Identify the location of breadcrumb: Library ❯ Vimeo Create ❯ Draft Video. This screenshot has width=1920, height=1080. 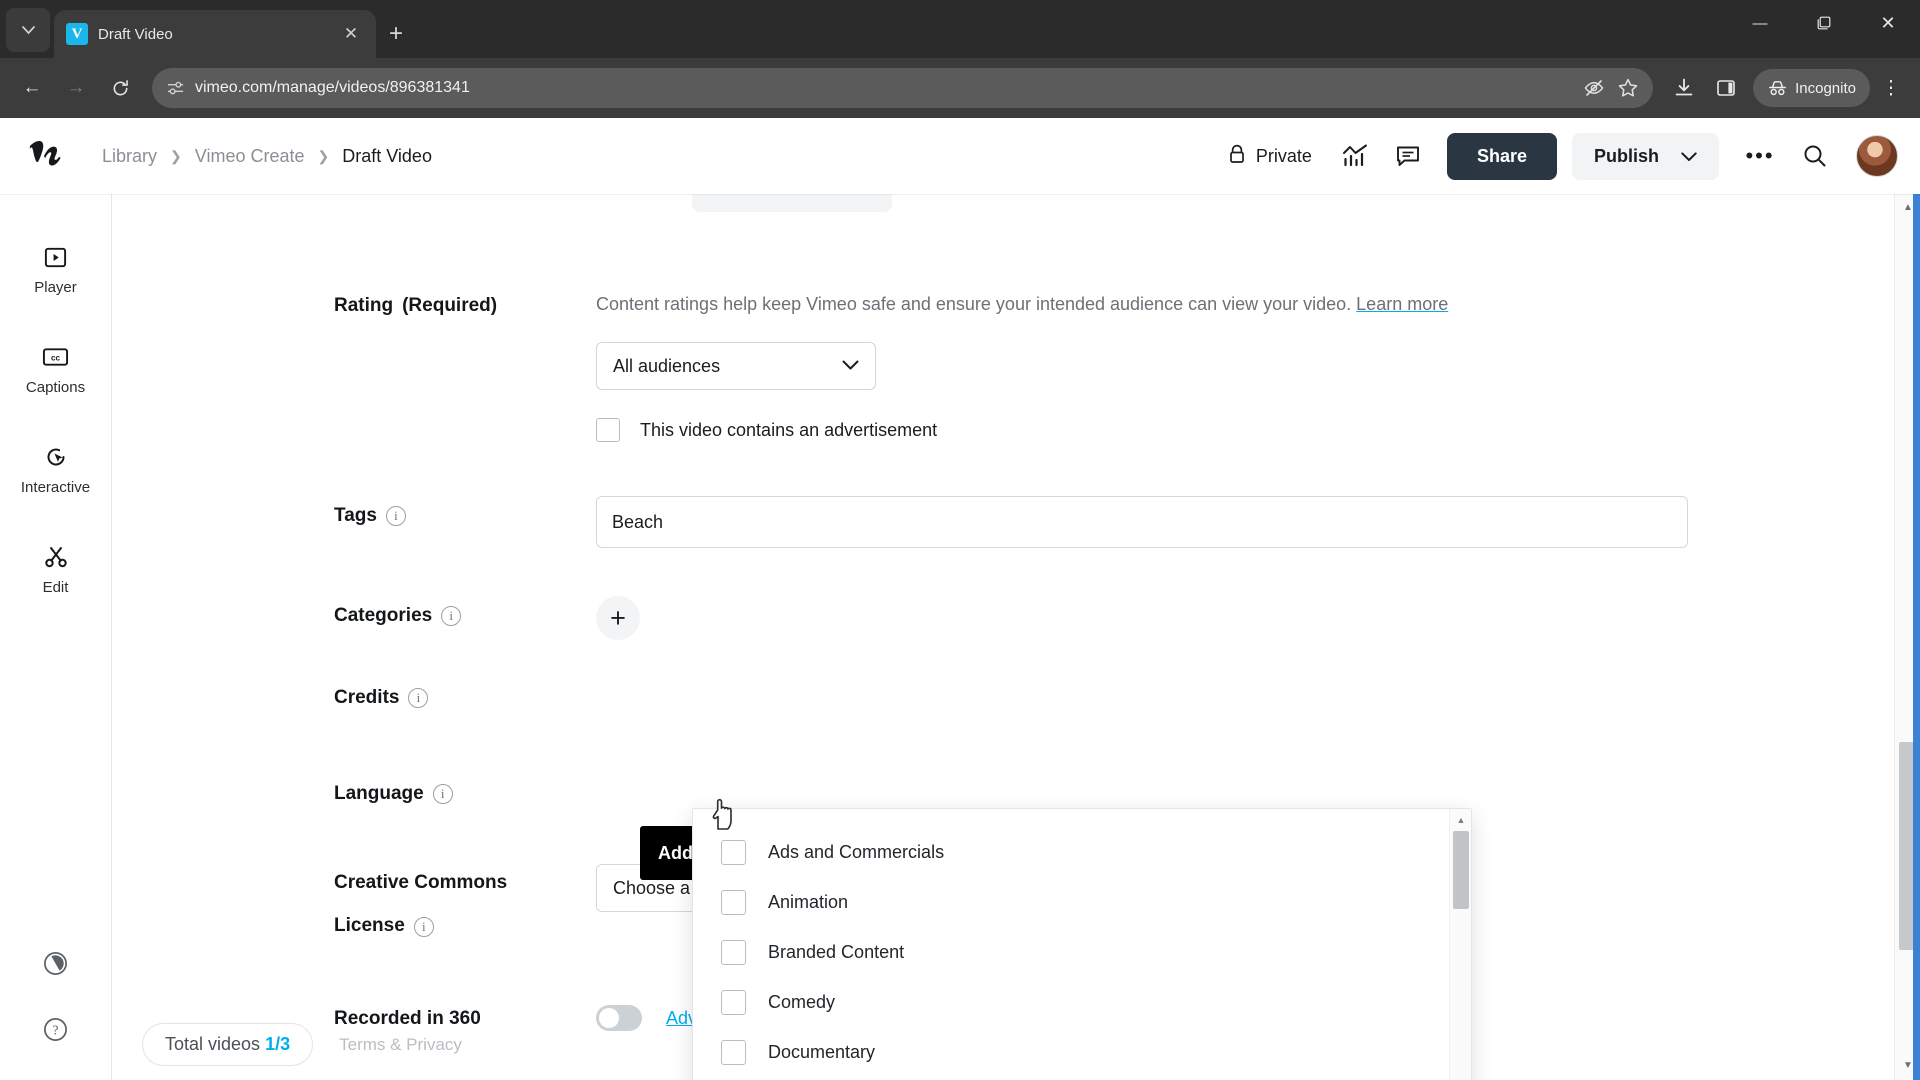
(267, 156).